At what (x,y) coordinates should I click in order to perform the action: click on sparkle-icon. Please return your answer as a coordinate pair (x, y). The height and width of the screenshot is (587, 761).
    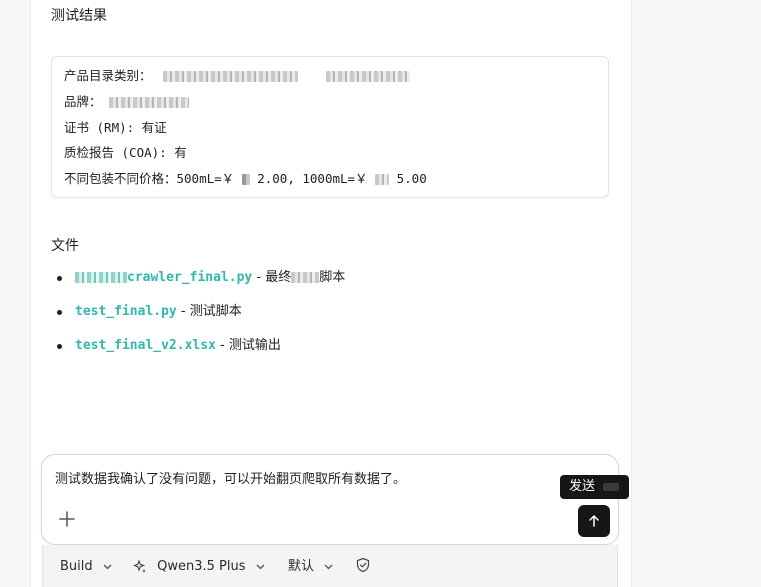
    Looking at the image, I should click on (139, 565).